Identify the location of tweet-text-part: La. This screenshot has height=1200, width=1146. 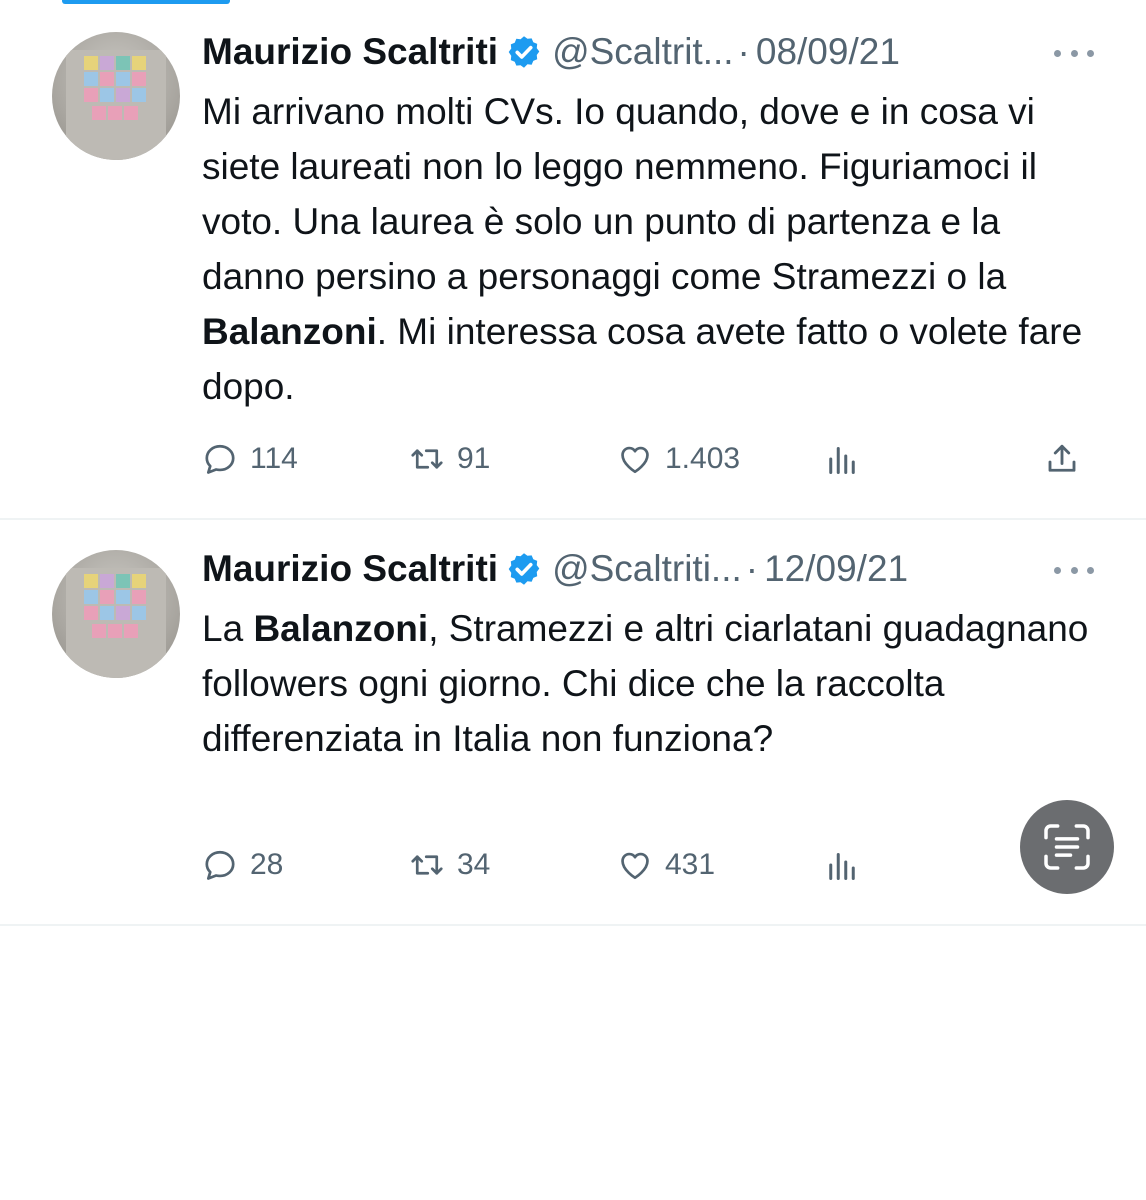
(228, 628).